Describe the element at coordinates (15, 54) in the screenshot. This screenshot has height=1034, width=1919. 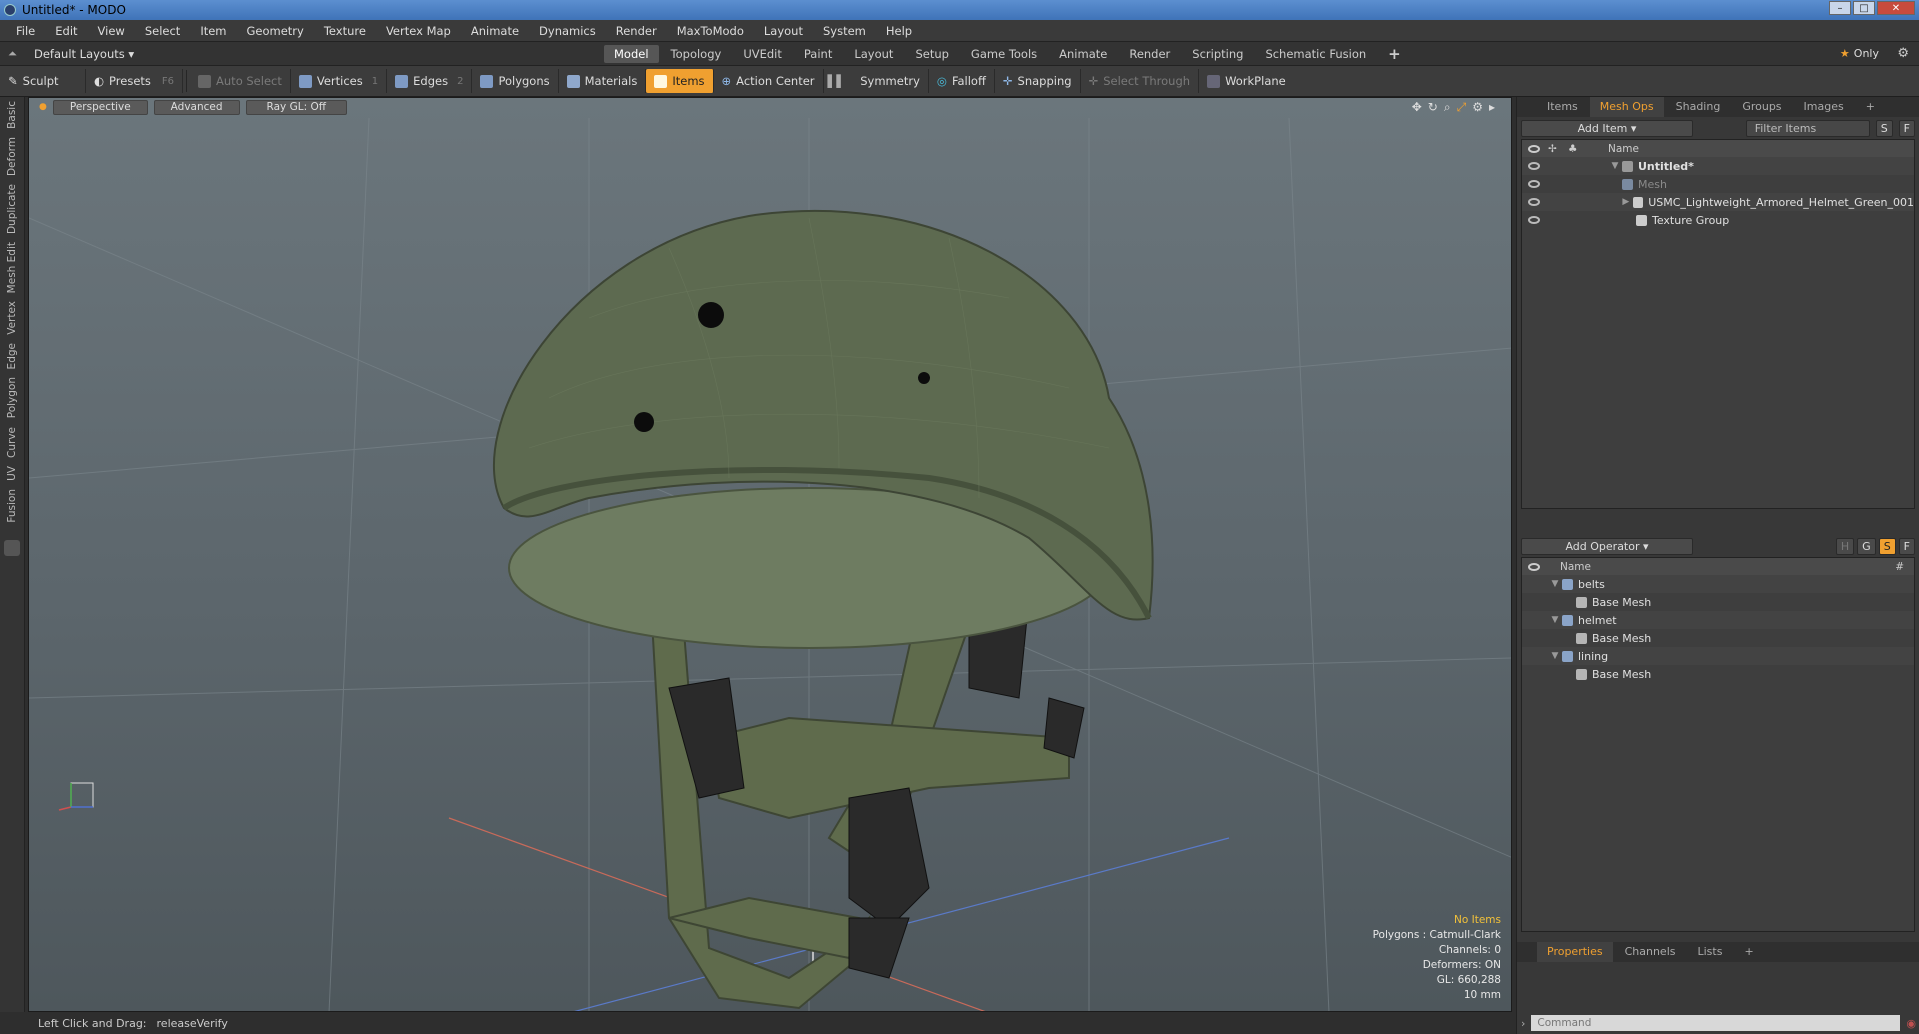
I see `layout-toggle-icon: ⏶` at that location.